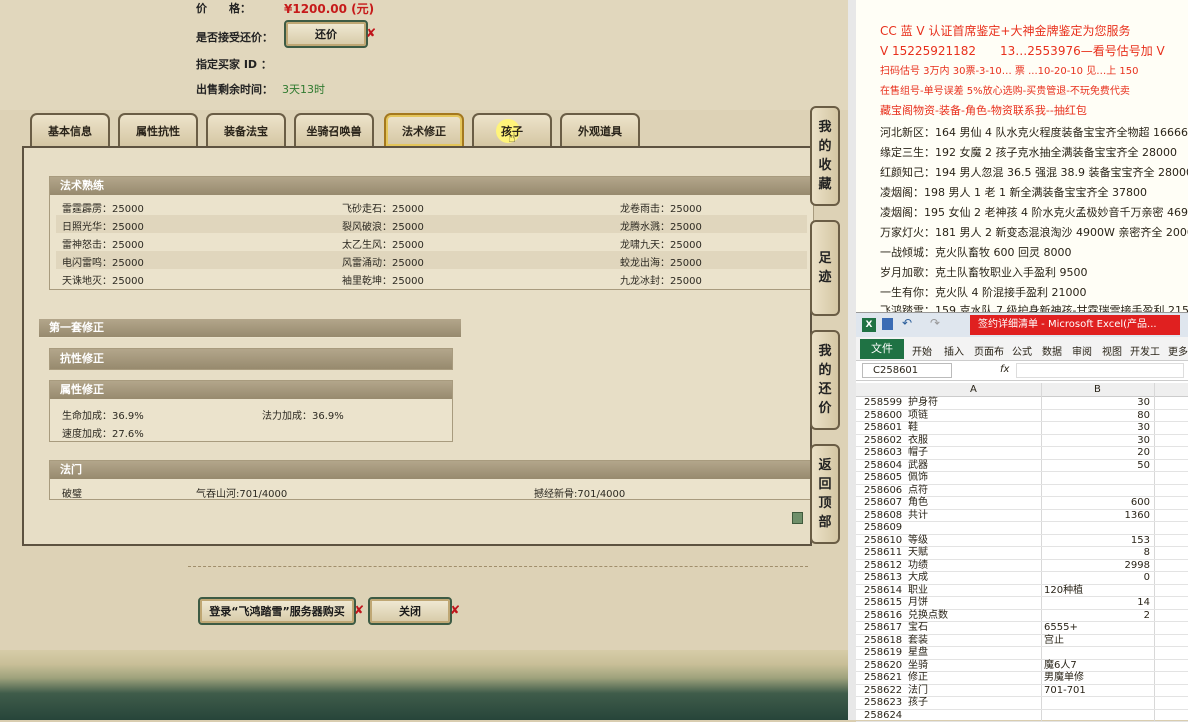 The width and height of the screenshot is (1188, 722). Describe the element at coordinates (922, 350) in the screenshot. I see `ribbon-tab-home: 开始` at that location.